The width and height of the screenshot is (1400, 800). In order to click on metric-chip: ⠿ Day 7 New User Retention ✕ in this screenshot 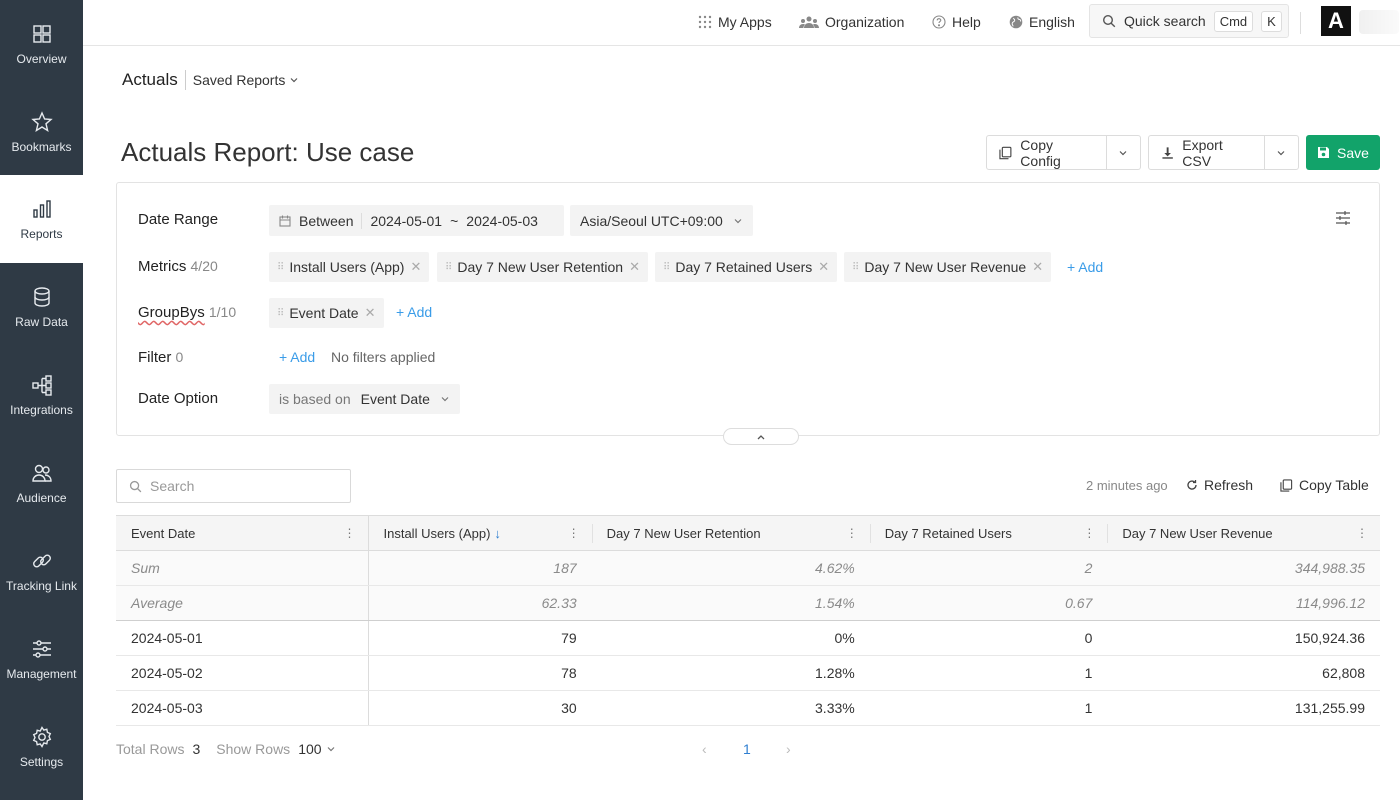, I will do `click(542, 267)`.